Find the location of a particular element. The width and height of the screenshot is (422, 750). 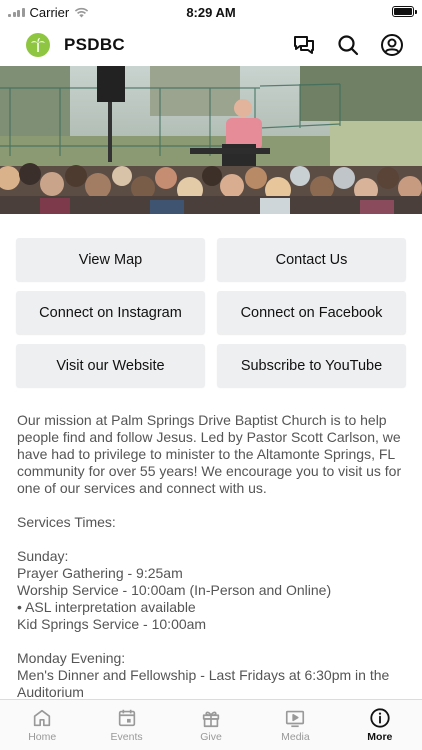

facebook-button: Connect on Facebook is located at coordinates (311, 312).